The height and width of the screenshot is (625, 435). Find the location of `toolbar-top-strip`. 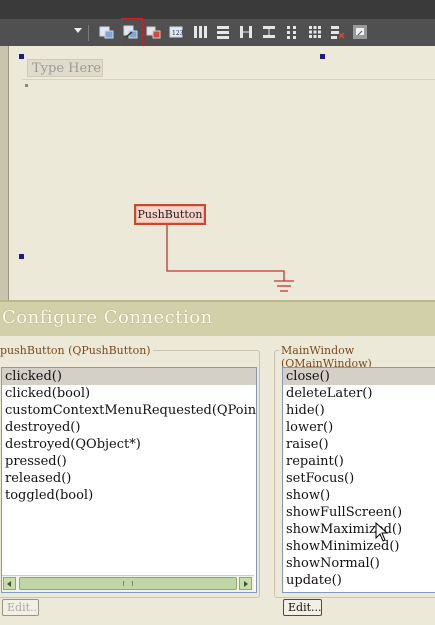

toolbar-top-strip is located at coordinates (217, 9).